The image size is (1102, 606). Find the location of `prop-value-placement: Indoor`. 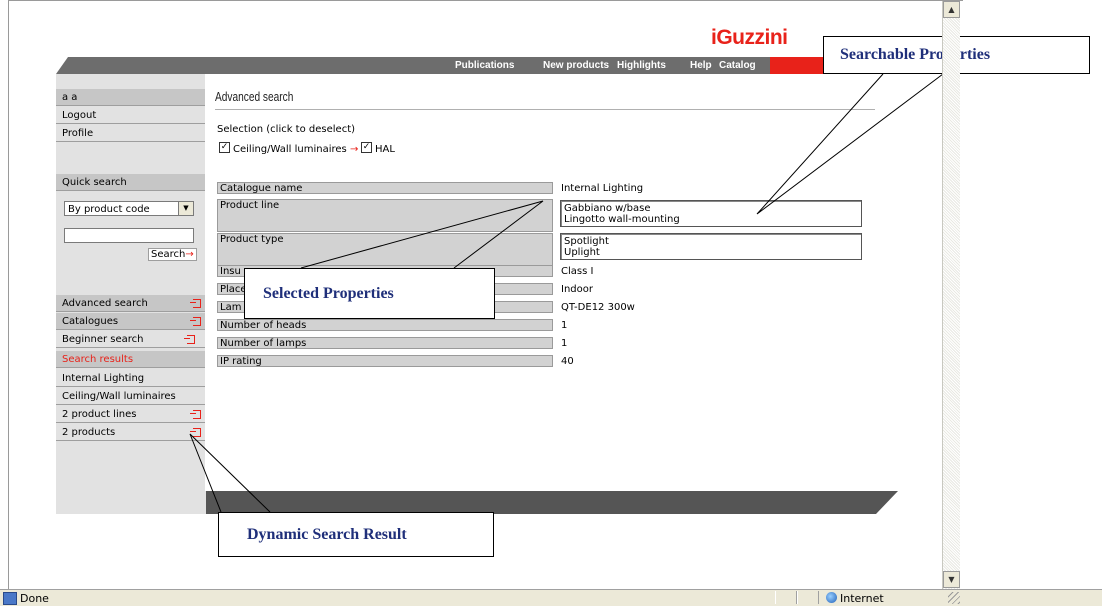

prop-value-placement: Indoor is located at coordinates (577, 289).